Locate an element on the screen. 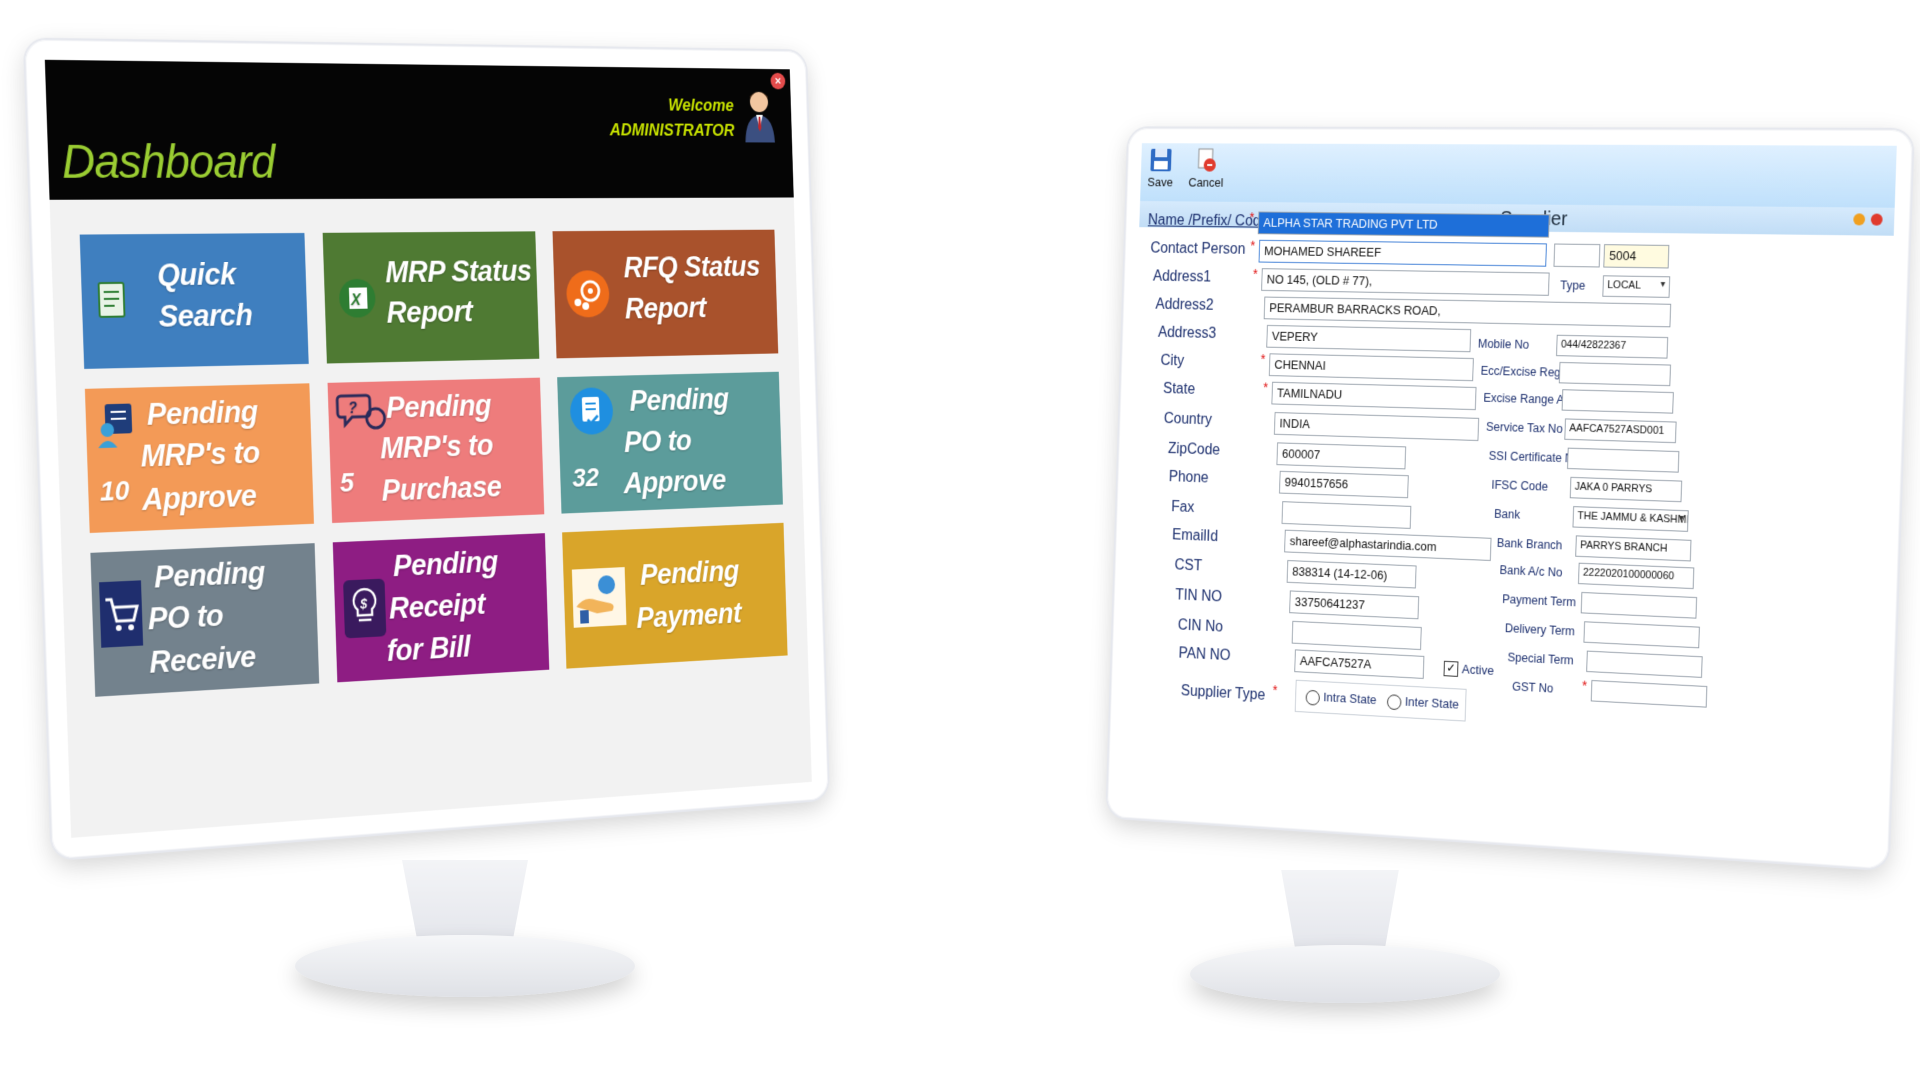 The width and height of the screenshot is (1920, 1080). tile-quick-search: Quick Search is located at coordinates (194, 300).